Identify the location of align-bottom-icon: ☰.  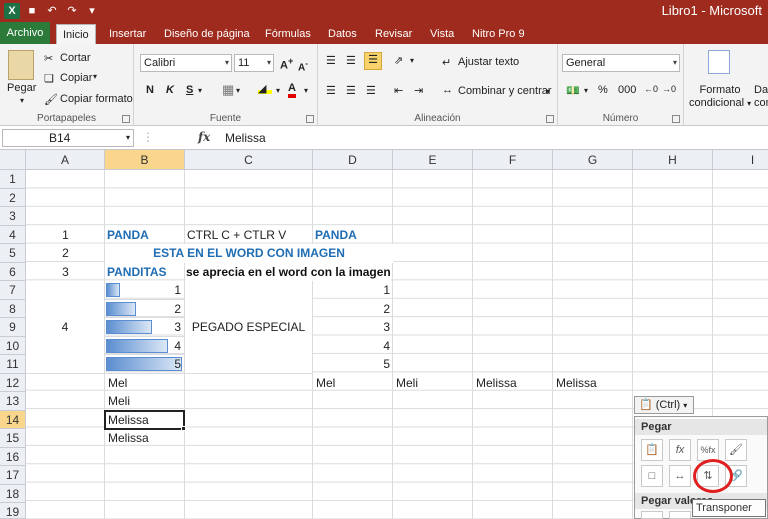
(373, 61).